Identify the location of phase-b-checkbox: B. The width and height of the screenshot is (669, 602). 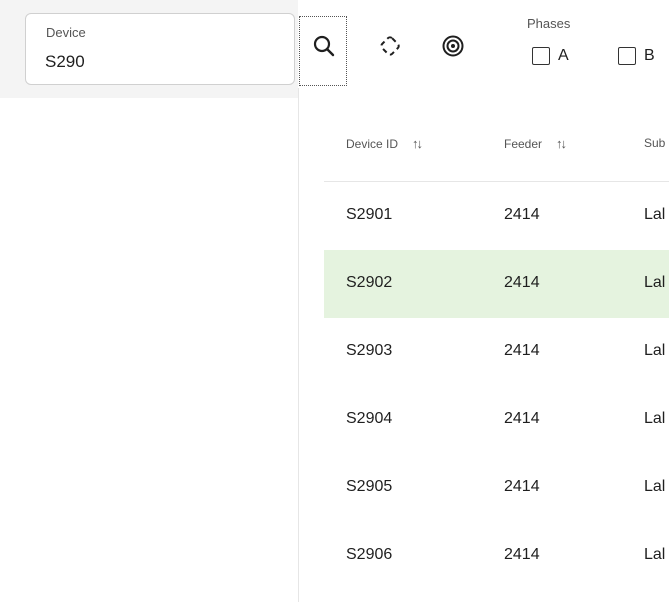
(636, 56).